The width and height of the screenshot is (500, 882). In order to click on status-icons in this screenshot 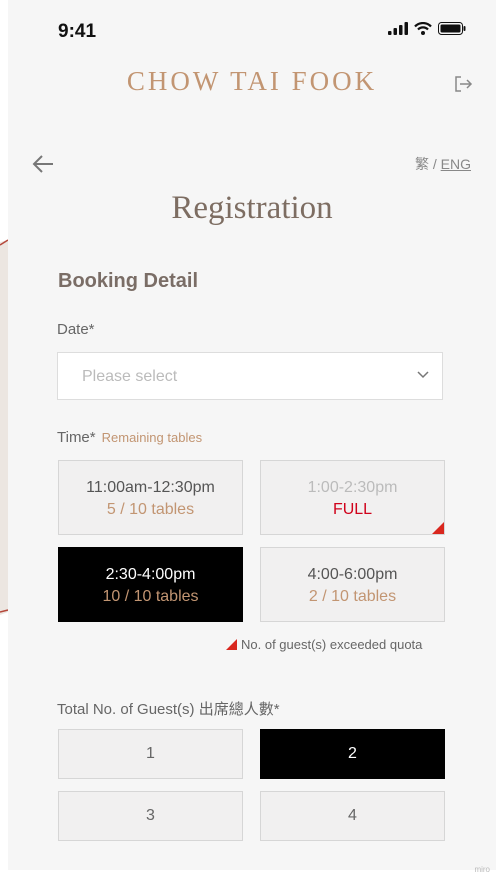, I will do `click(427, 28)`.